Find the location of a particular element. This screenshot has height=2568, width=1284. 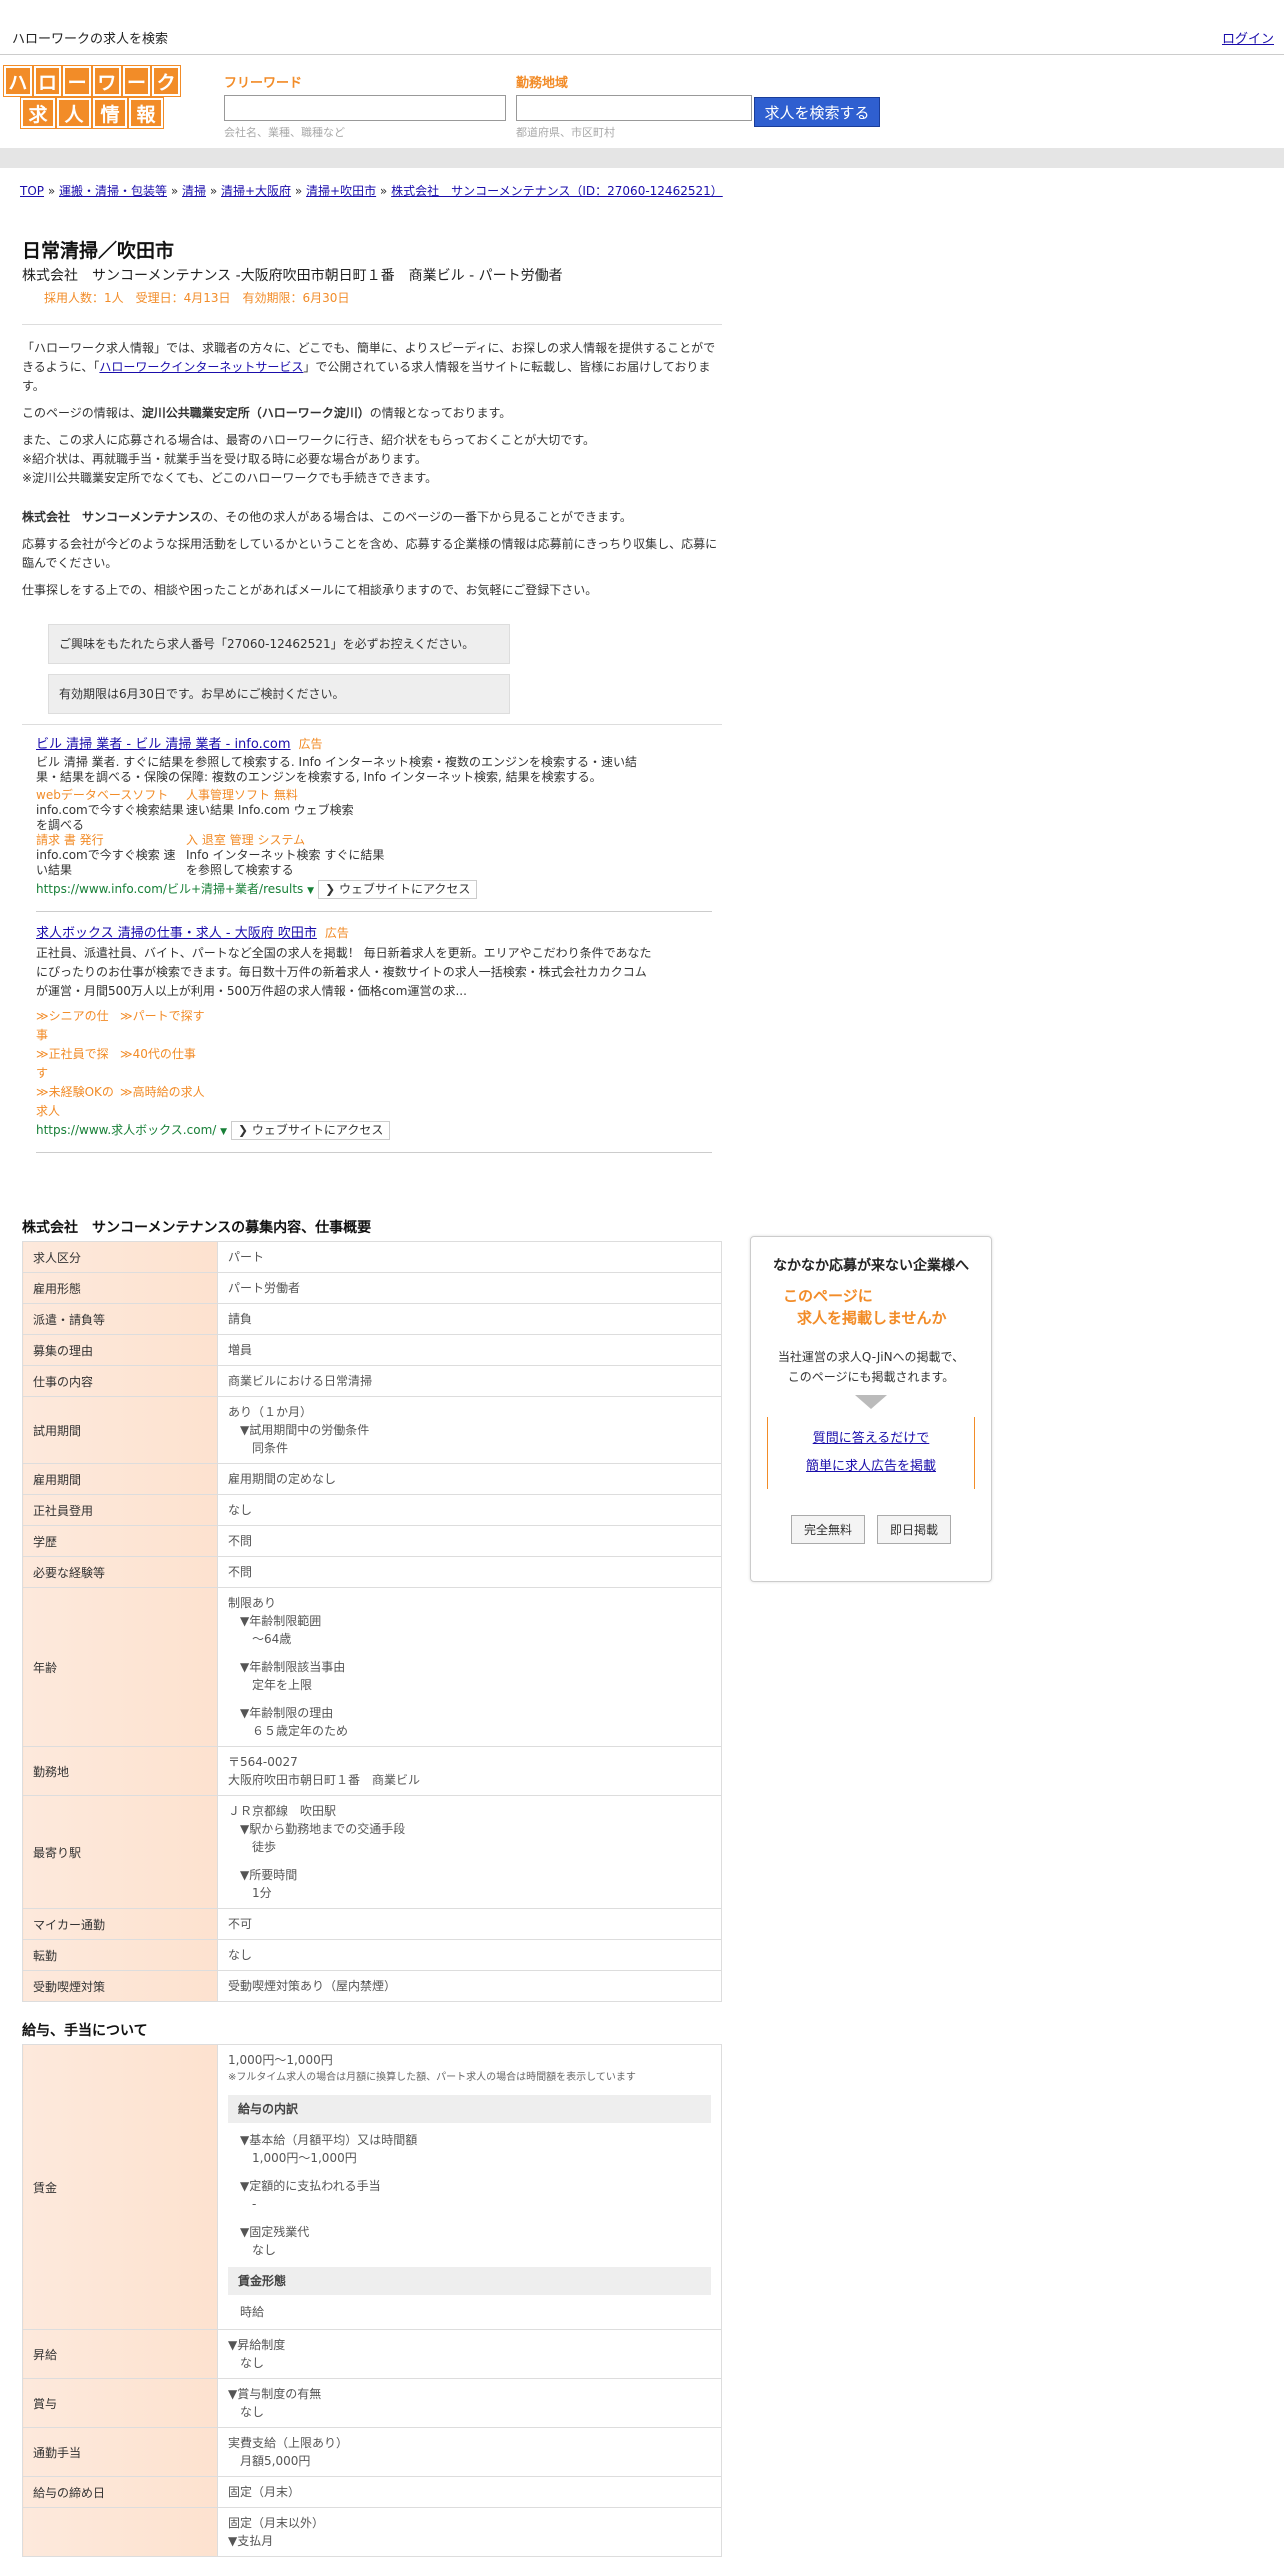

table-row: 昇給 ▼昇給制度 なし is located at coordinates (372, 2354).